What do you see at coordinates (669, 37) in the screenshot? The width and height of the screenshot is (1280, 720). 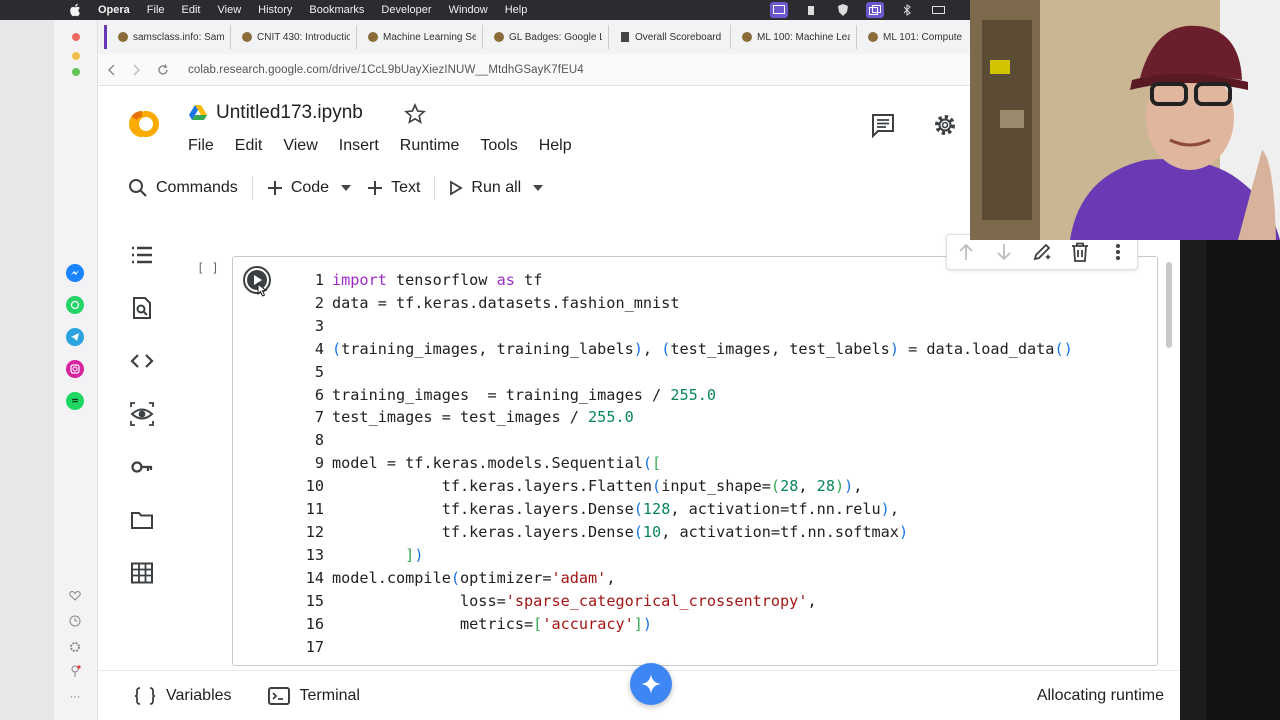 I see `tab-overall-scoreboard: Overall Scoreboard` at bounding box center [669, 37].